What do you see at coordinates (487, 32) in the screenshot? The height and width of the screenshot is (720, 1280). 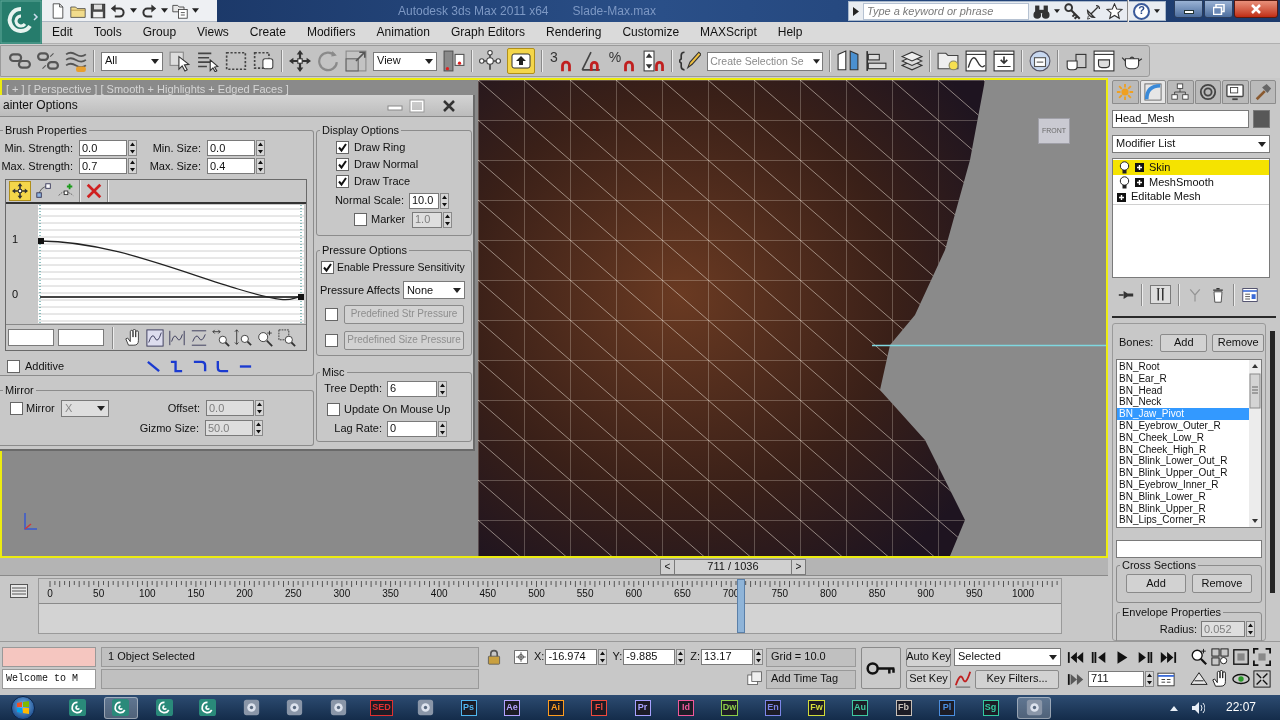 I see `menu-item: Graph Editors` at bounding box center [487, 32].